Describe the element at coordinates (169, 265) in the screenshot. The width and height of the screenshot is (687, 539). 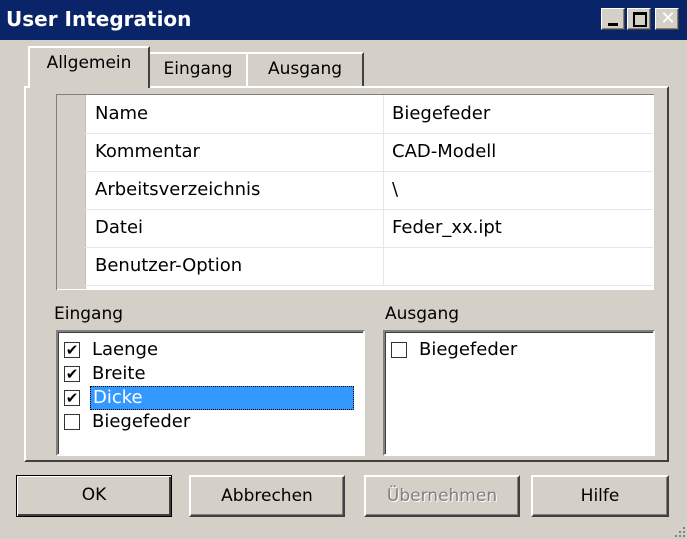
I see `property-key: Benutzer-Option` at that location.